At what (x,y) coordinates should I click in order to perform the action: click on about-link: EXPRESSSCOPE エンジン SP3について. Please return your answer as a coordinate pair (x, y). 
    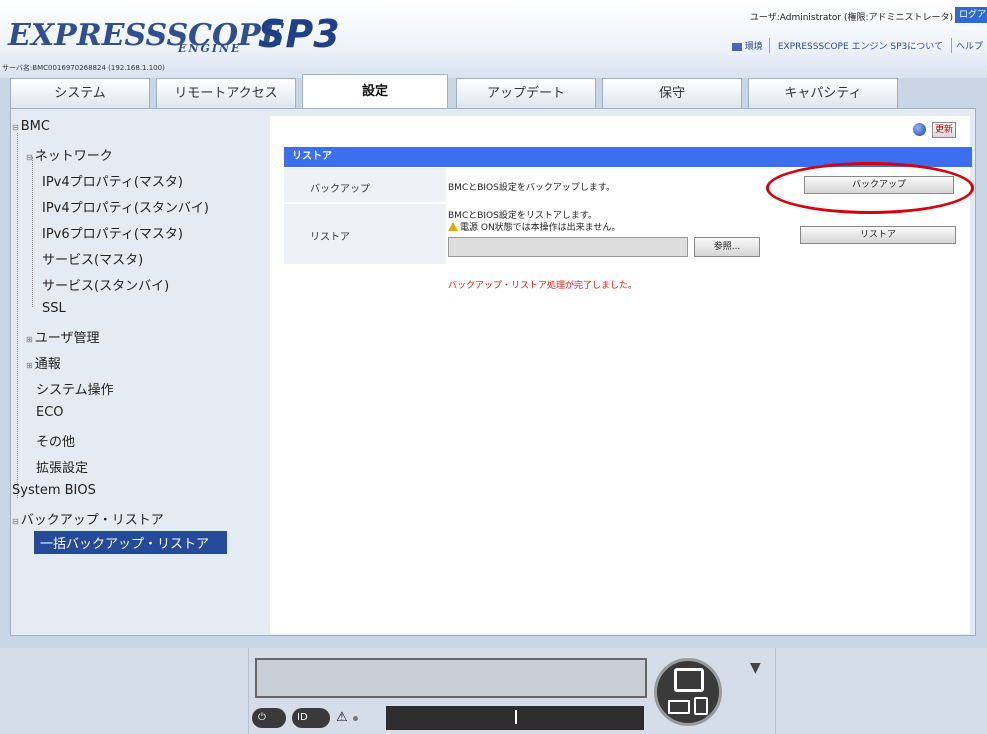
    Looking at the image, I should click on (861, 45).